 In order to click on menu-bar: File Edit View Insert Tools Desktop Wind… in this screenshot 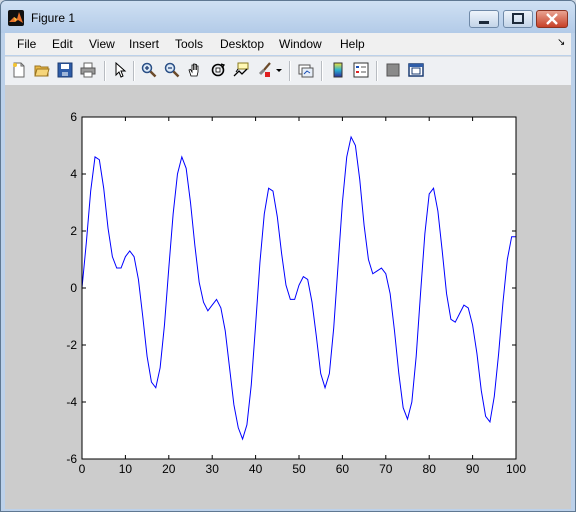, I will do `click(288, 44)`.